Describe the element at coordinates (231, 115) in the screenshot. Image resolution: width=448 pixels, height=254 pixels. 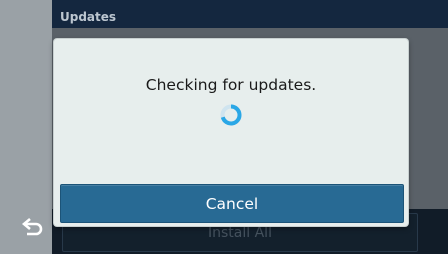
I see `loading-spinner-icon` at that location.